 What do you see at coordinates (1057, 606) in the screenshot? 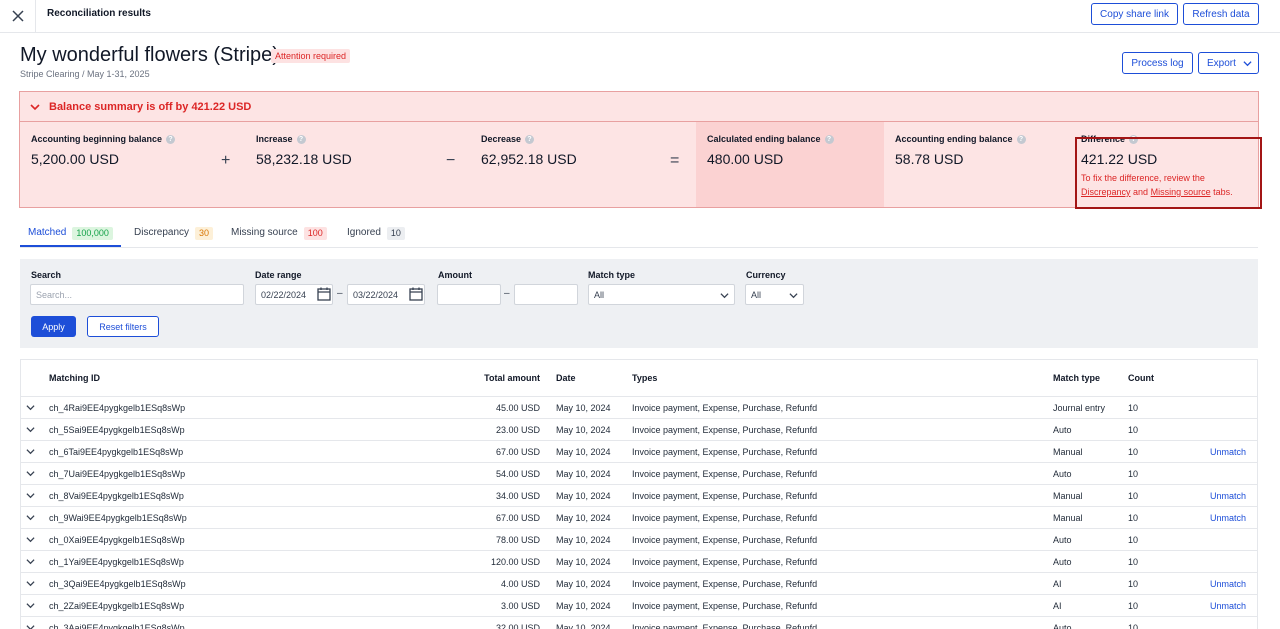
I see `match-type-cell: AI` at bounding box center [1057, 606].